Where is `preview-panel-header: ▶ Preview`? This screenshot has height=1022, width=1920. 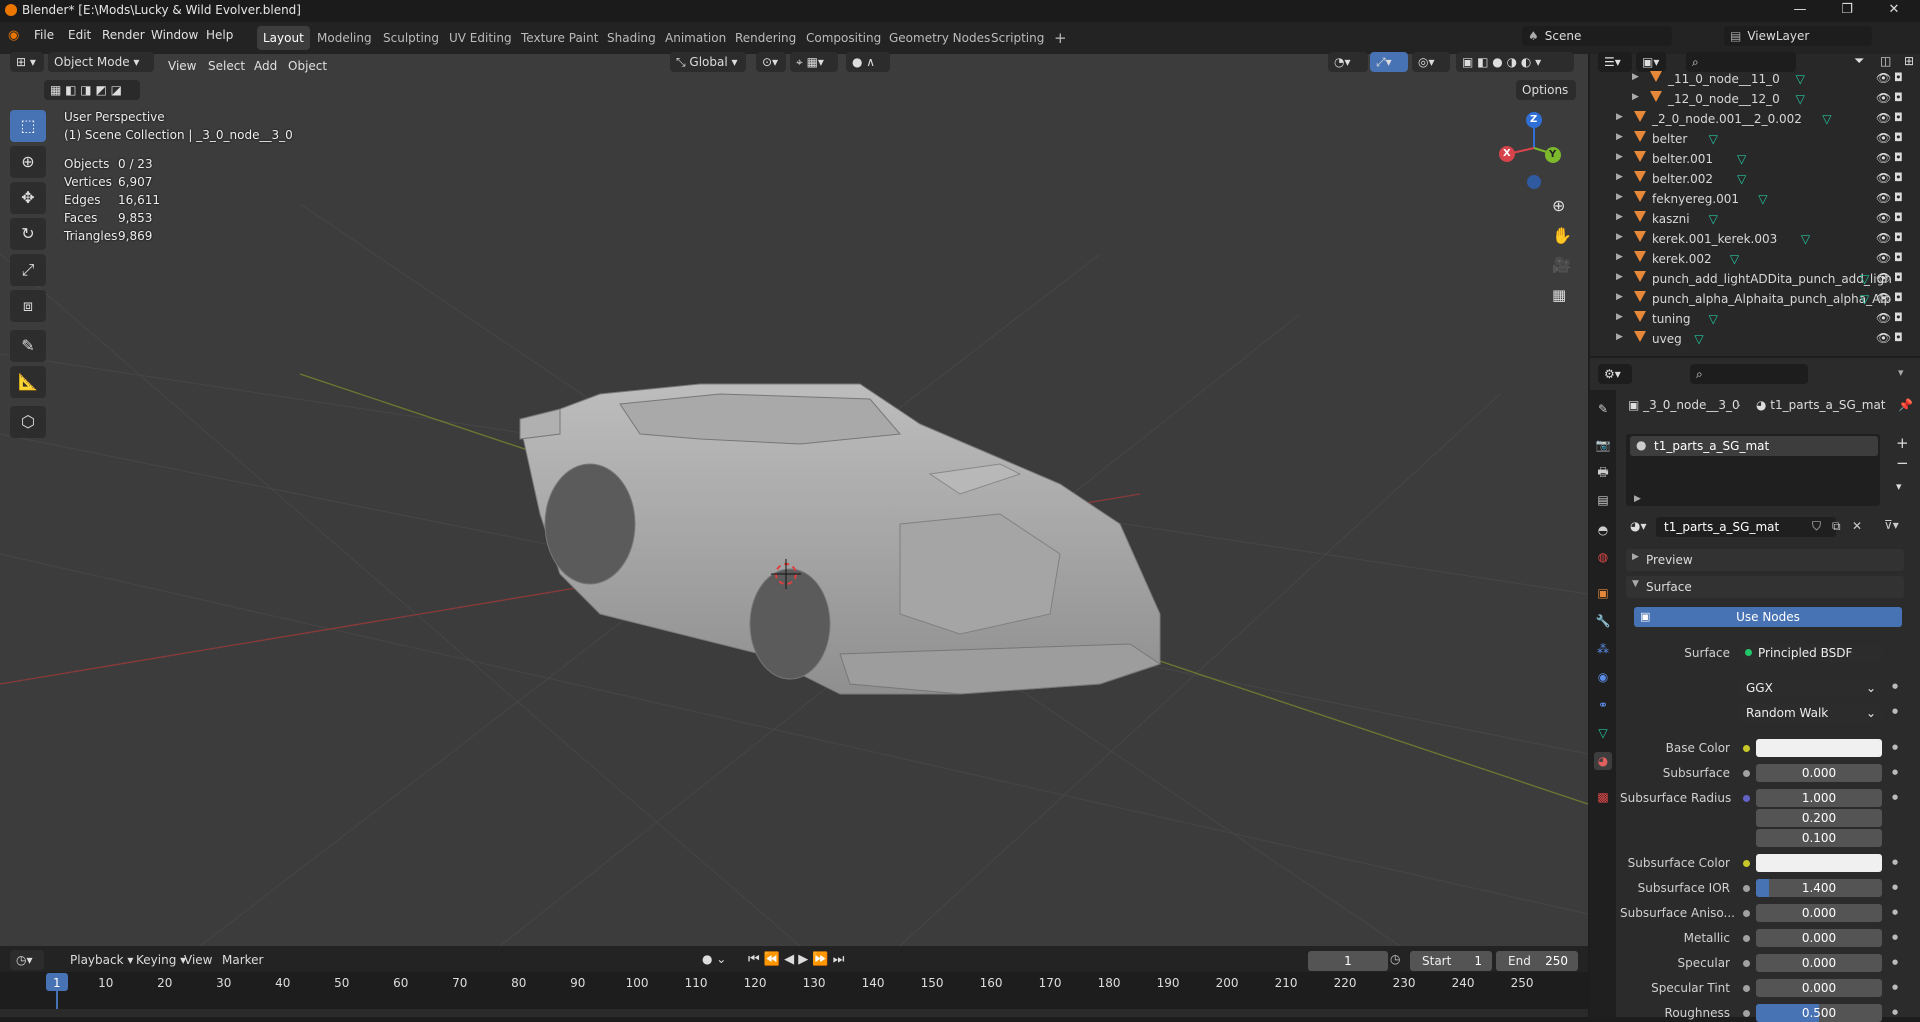 preview-panel-header: ▶ Preview is located at coordinates (1765, 560).